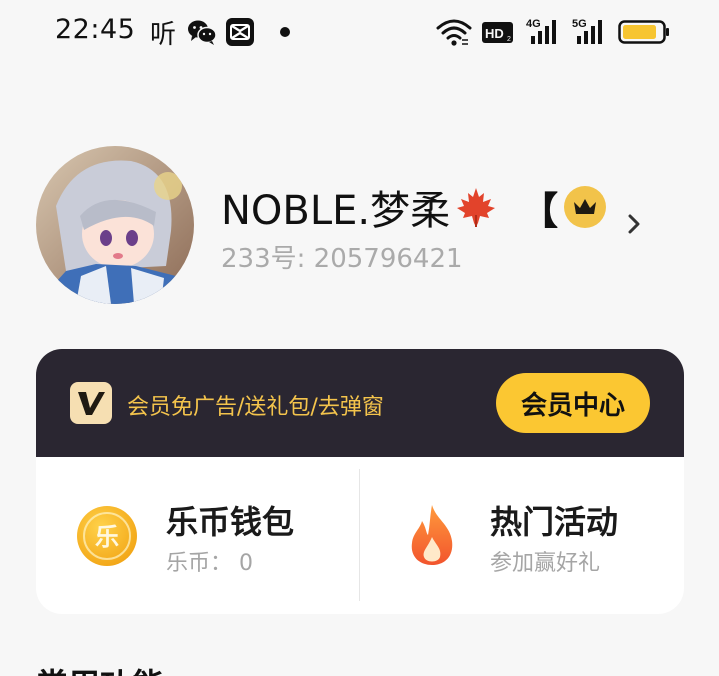 This screenshot has height=676, width=719. What do you see at coordinates (585, 207) in the screenshot?
I see `crown-badge-icon` at bounding box center [585, 207].